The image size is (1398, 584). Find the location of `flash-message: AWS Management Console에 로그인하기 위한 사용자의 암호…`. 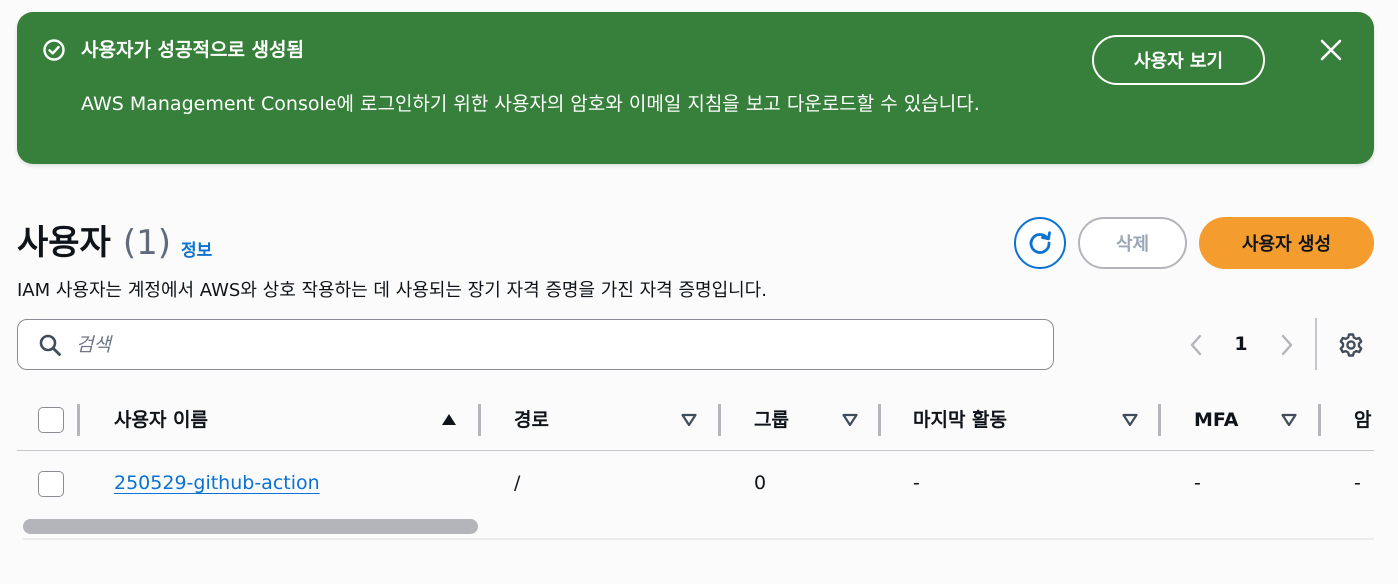

flash-message: AWS Management Console에 로그인하기 위한 사용자의 암호… is located at coordinates (530, 104).